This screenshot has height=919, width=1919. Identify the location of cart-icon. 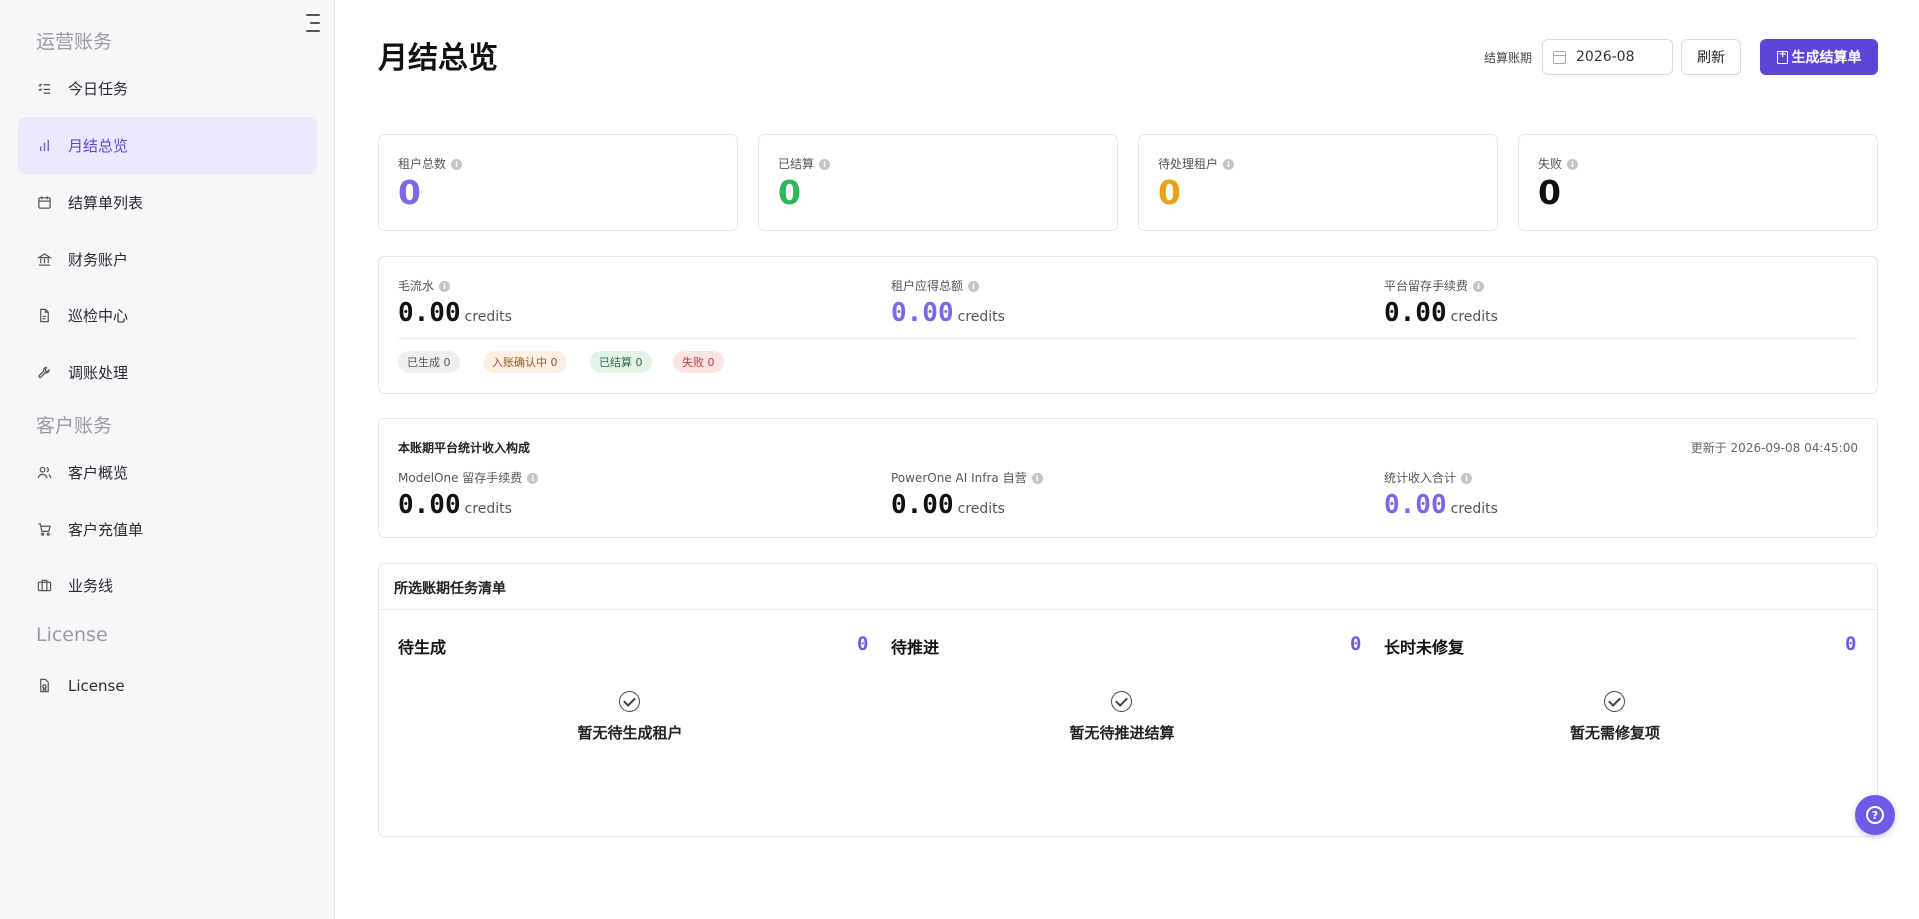
(44, 530).